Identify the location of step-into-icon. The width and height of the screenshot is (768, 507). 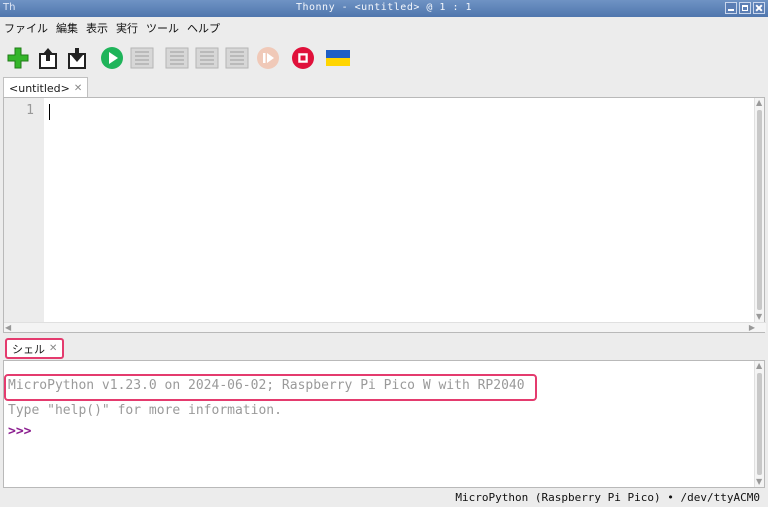
(207, 58).